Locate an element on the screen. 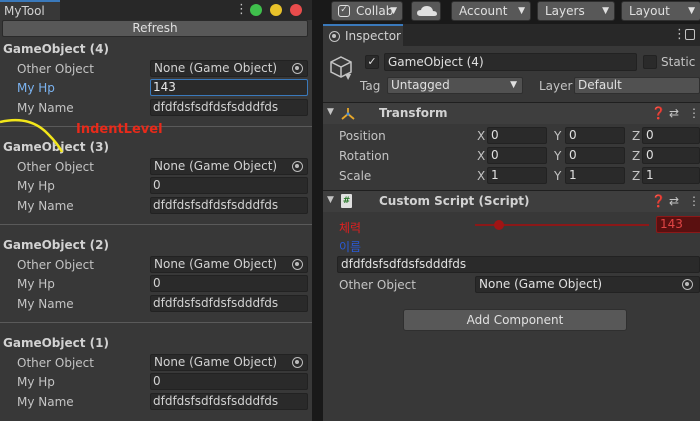 The image size is (700, 421). layers-dropdown: Layers ▼ is located at coordinates (576, 11).